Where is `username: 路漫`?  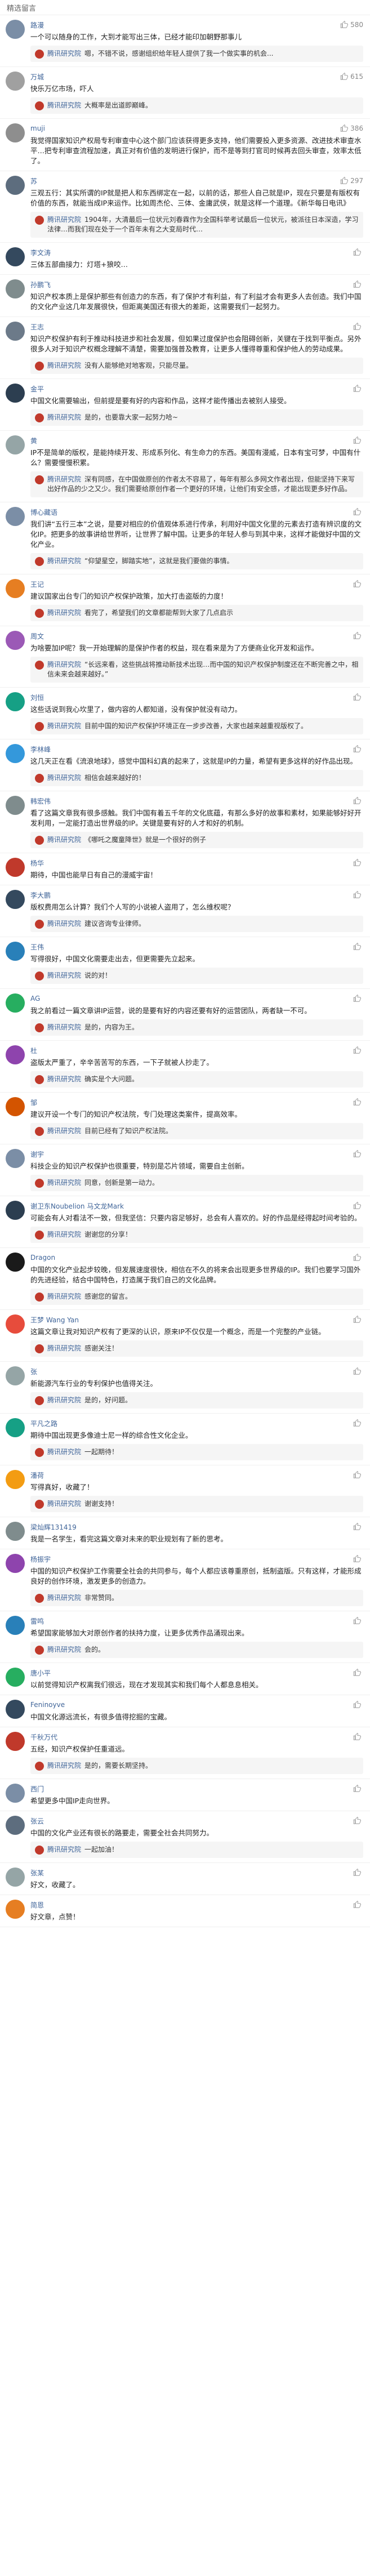 username: 路漫 is located at coordinates (37, 25).